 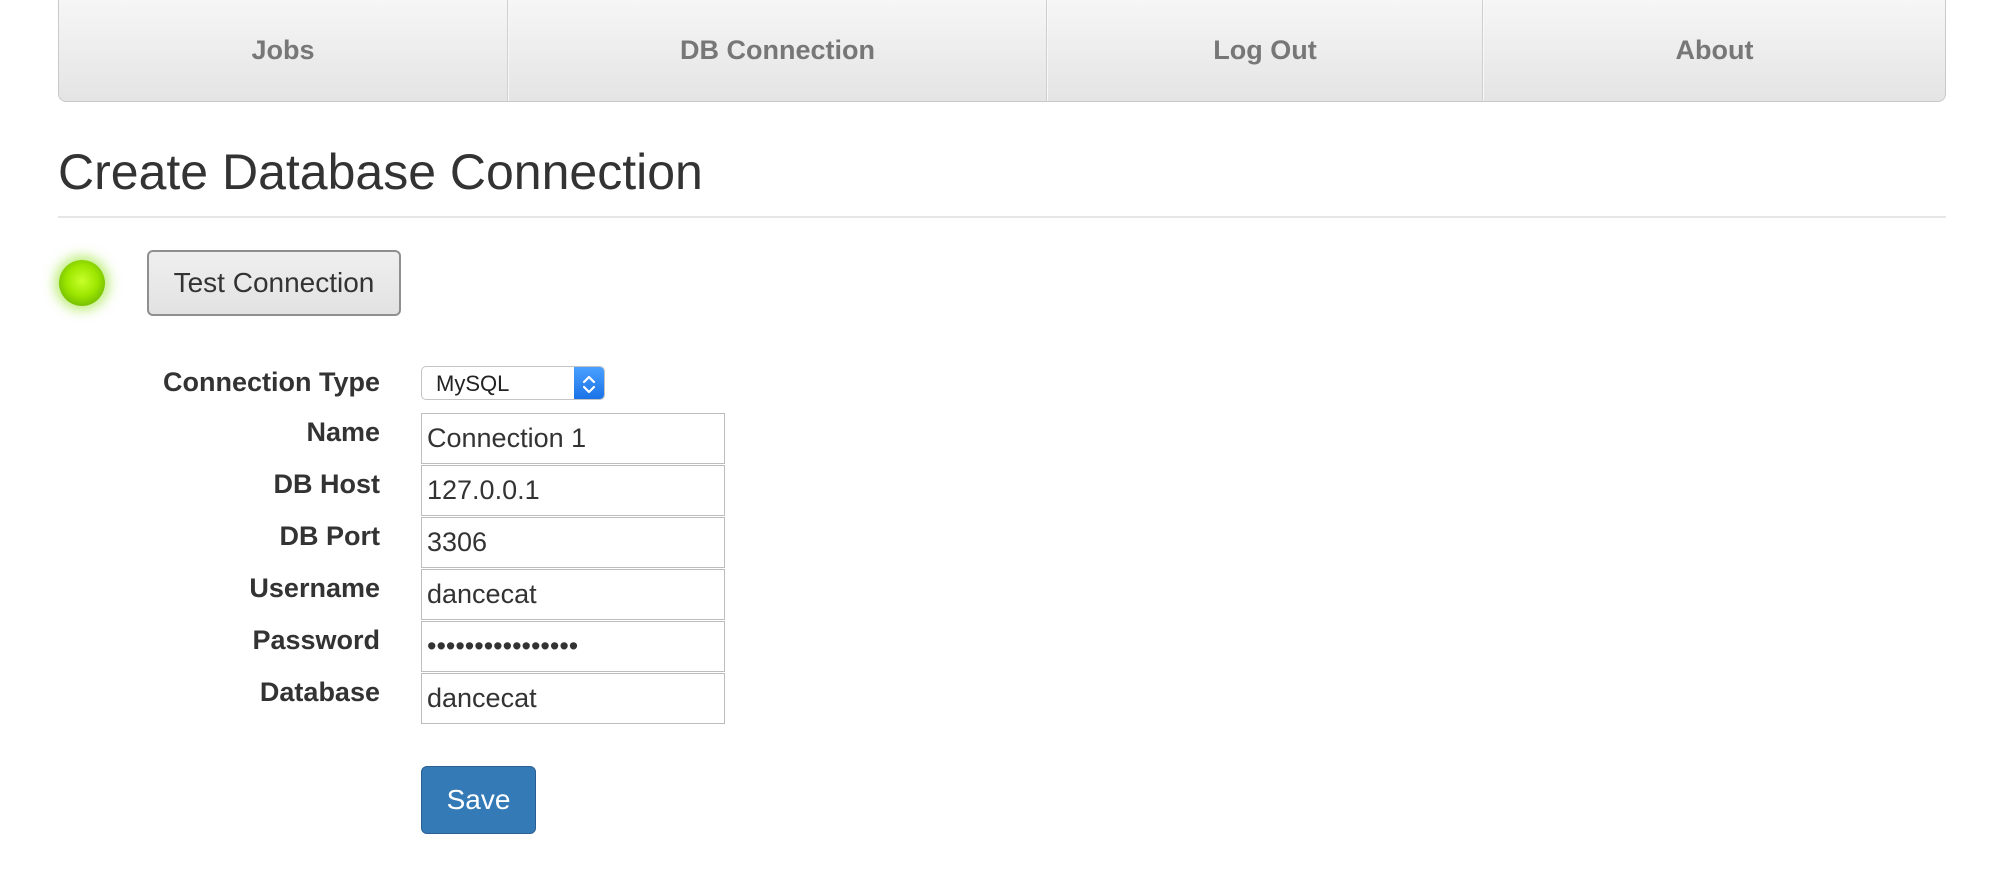 I want to click on nav-item-db-connection: DB Connection, so click(x=777, y=50).